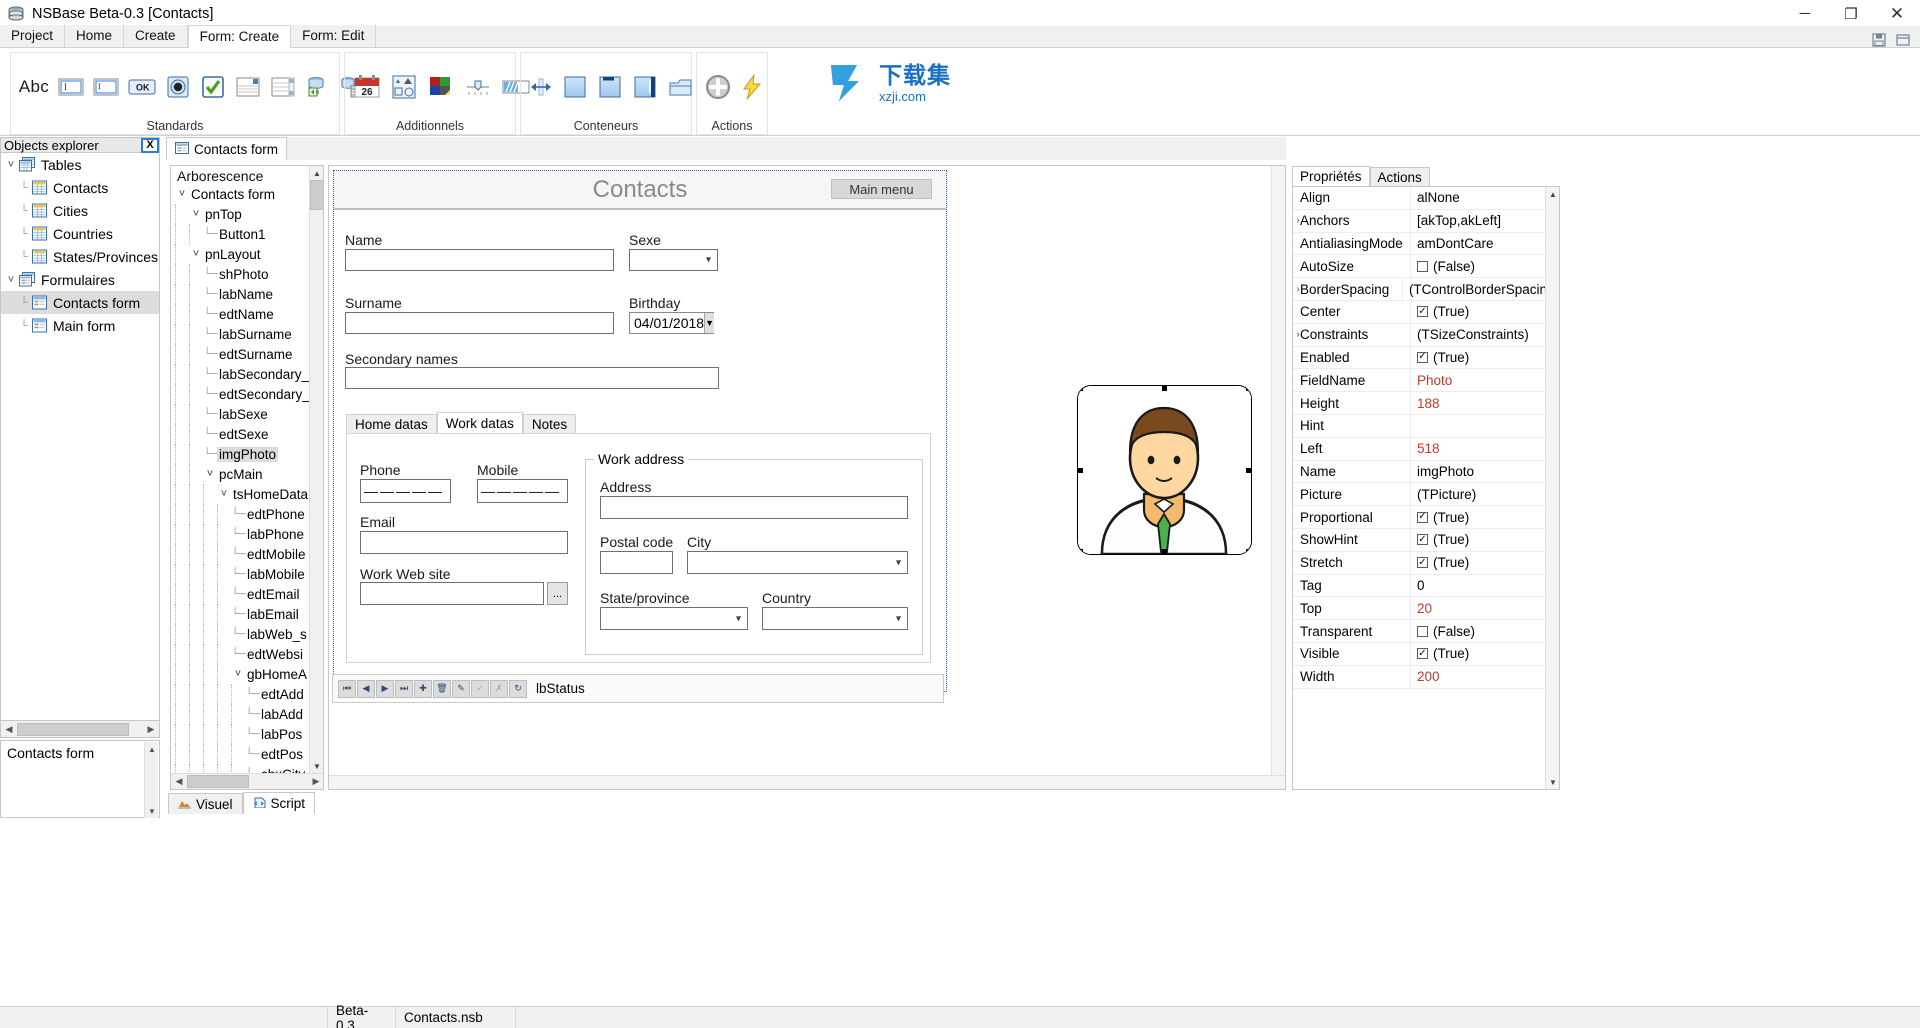 The image size is (1920, 1028). I want to click on objects-explorer-item-main-form: └ Main form, so click(80, 325).